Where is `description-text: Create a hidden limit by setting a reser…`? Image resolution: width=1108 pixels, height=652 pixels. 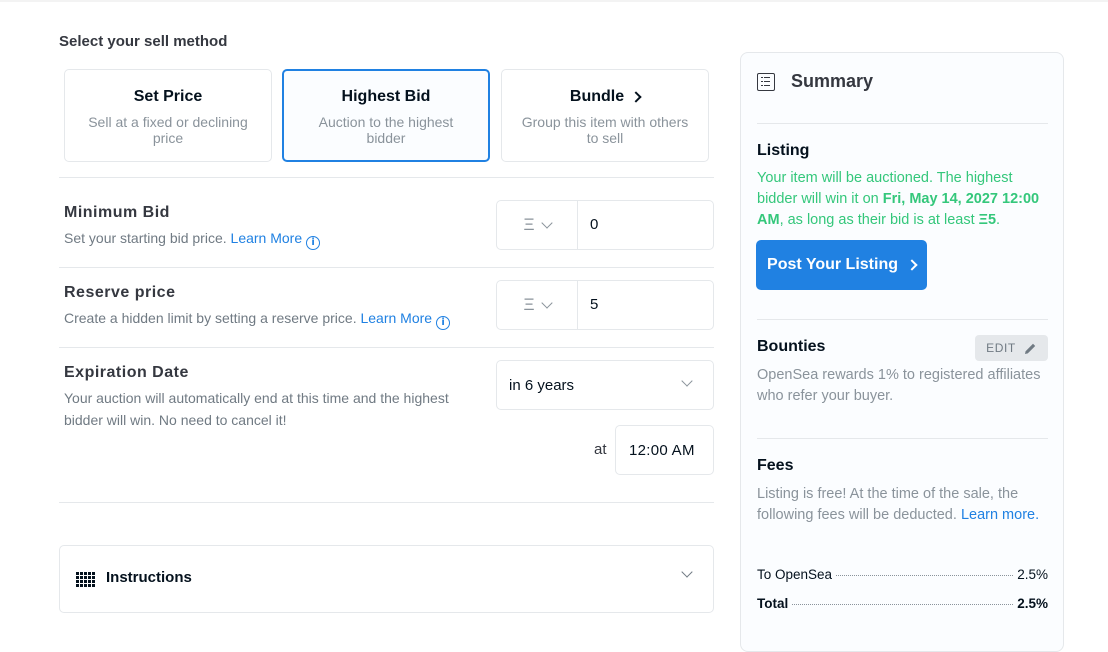
description-text: Create a hidden limit by setting a reser… is located at coordinates (210, 318).